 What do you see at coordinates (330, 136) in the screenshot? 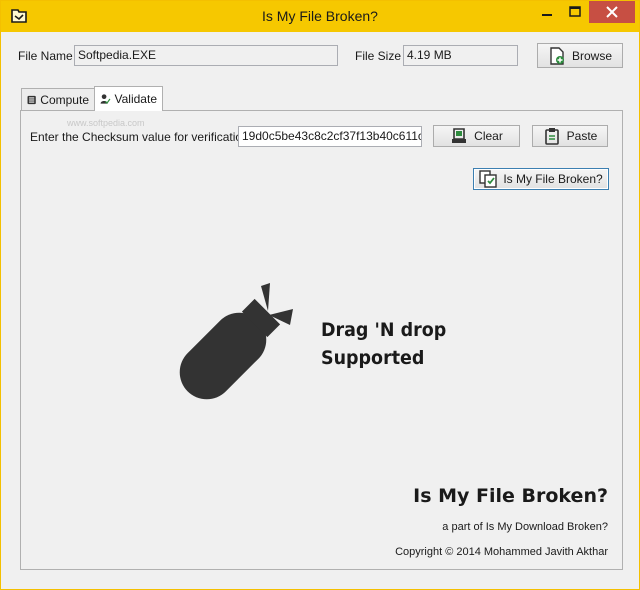
I see `checksum-input: 19d0c5be43c8c2cf37f13b40c611ceaa` at bounding box center [330, 136].